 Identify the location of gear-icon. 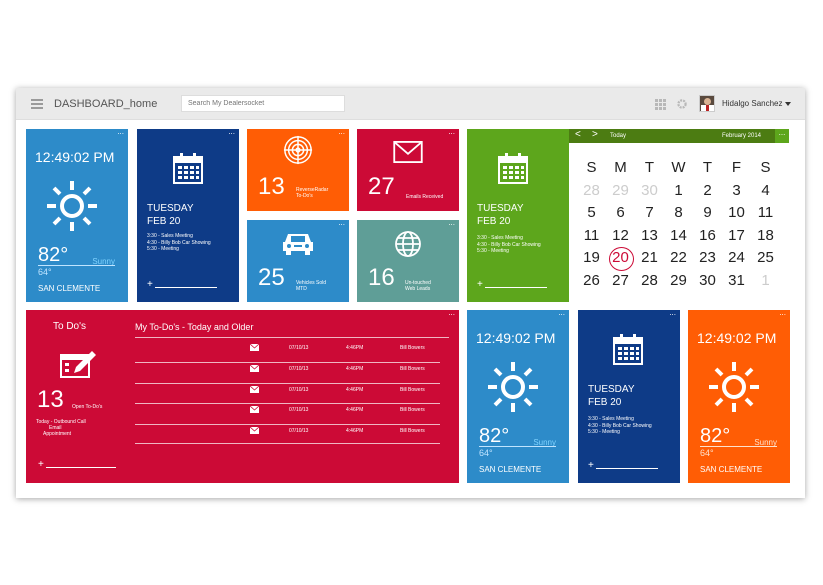
(682, 104).